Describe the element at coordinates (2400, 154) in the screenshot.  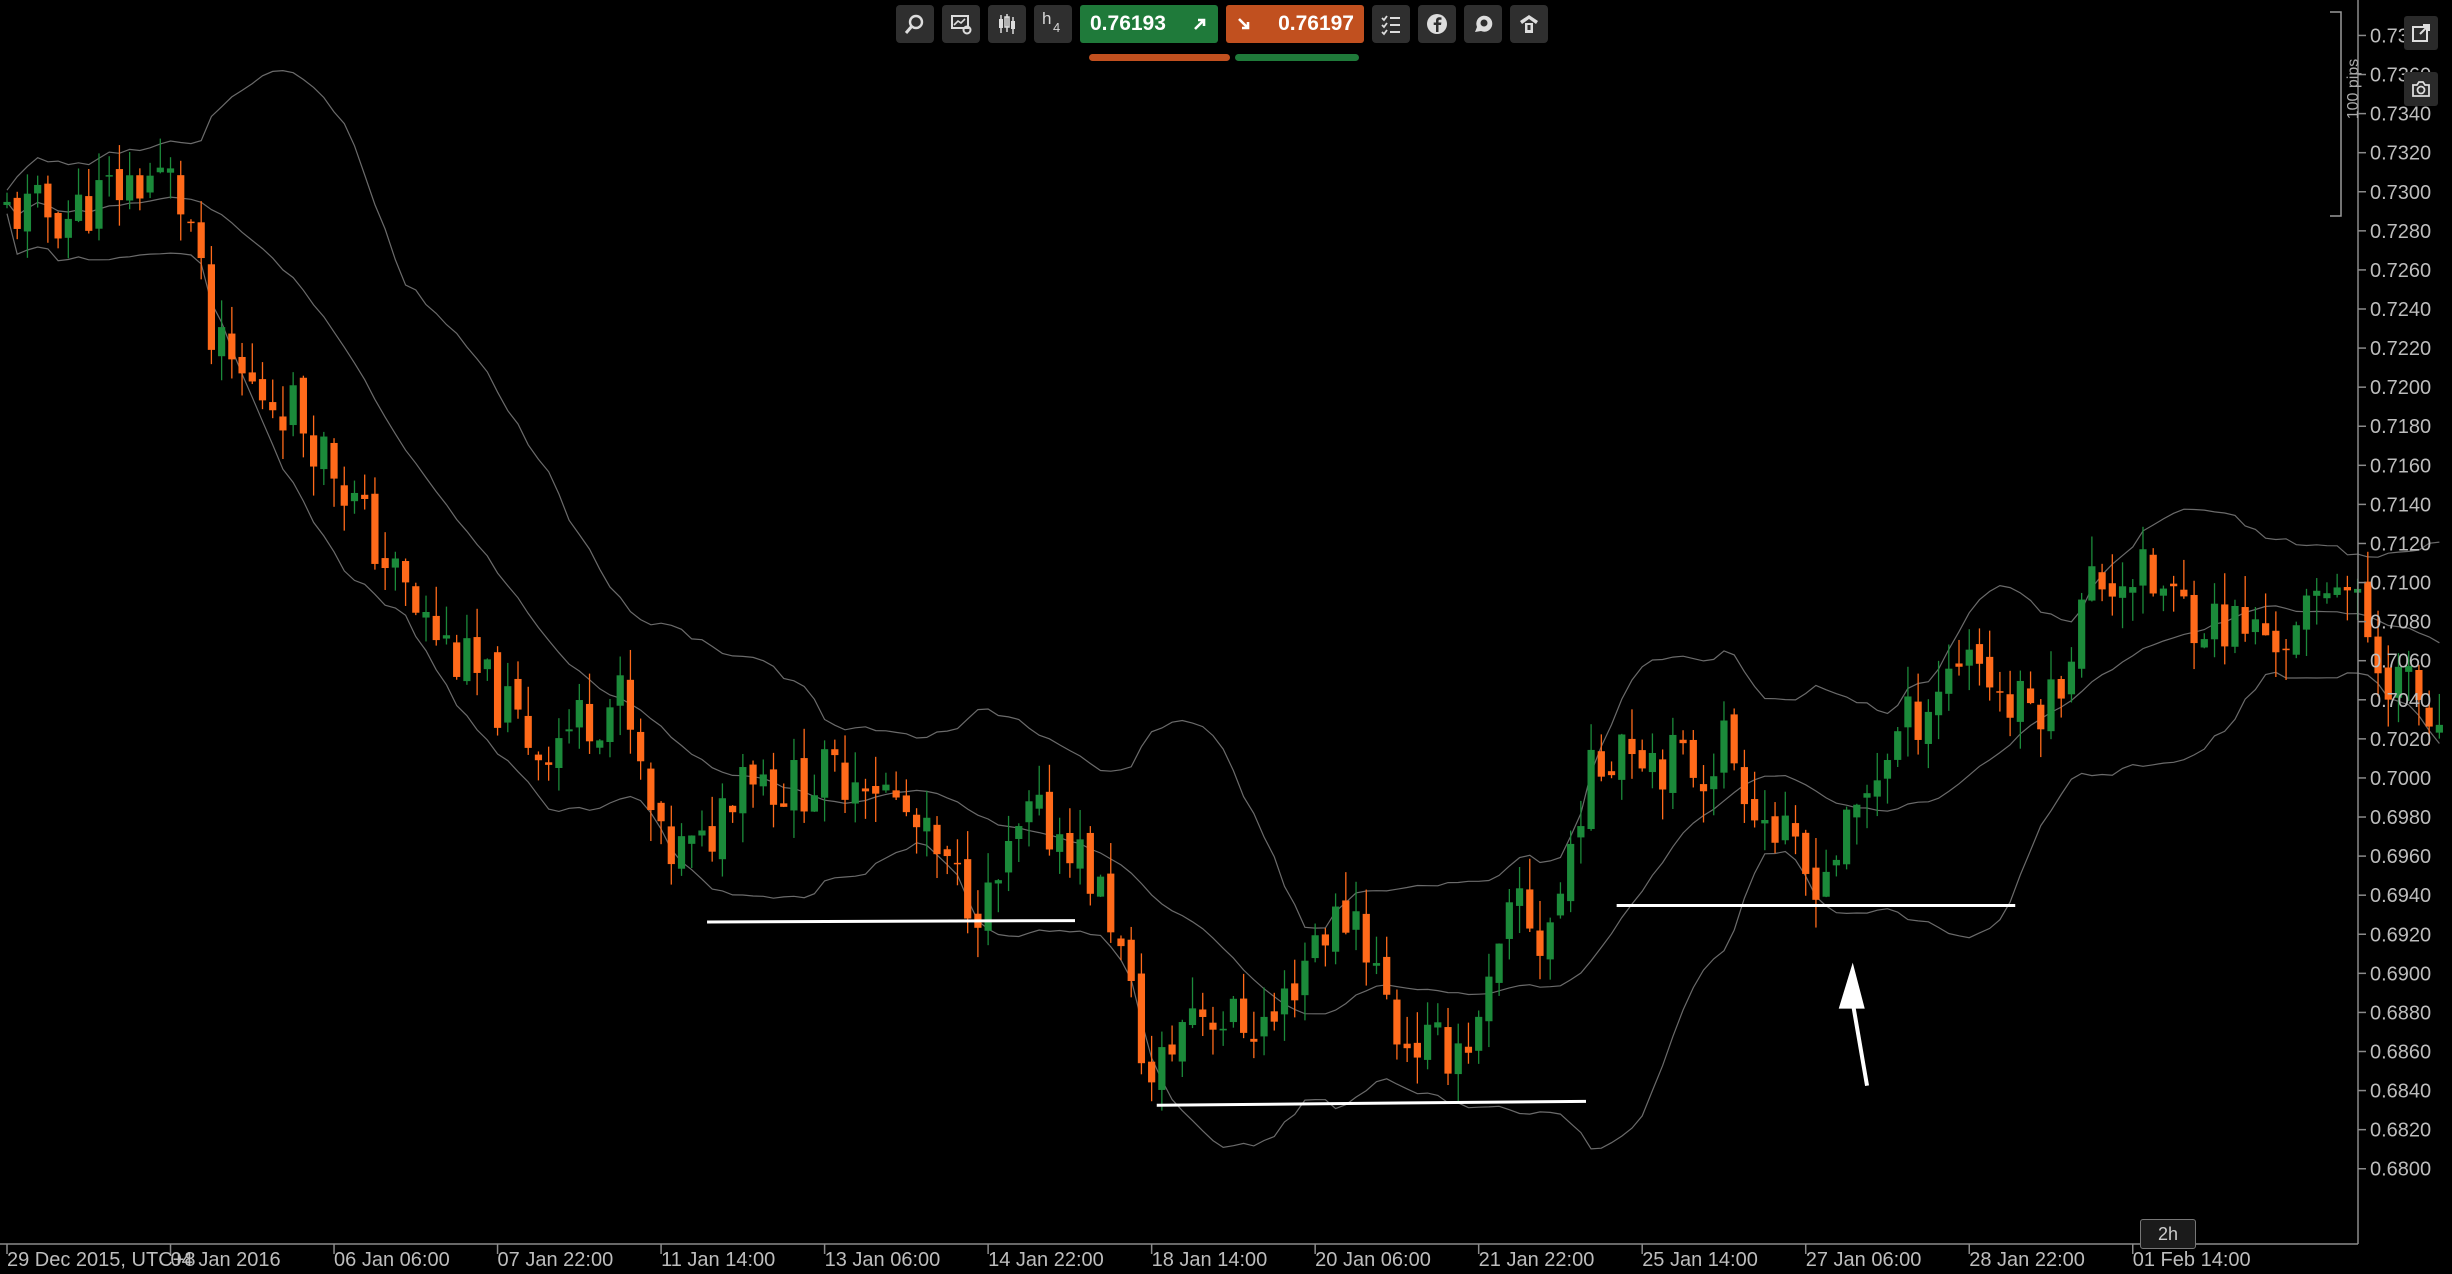
I see `y-tick-label: 0.7320` at that location.